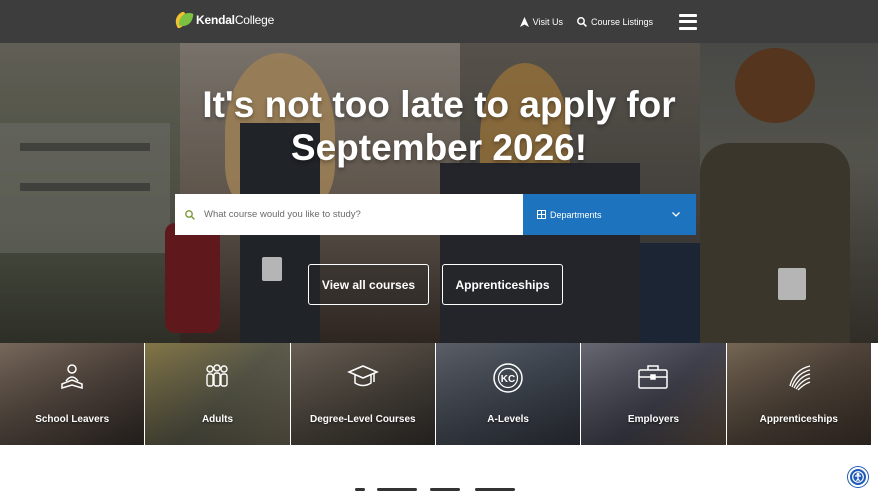  I want to click on view-all-courses-label: View all courses, so click(368, 284).